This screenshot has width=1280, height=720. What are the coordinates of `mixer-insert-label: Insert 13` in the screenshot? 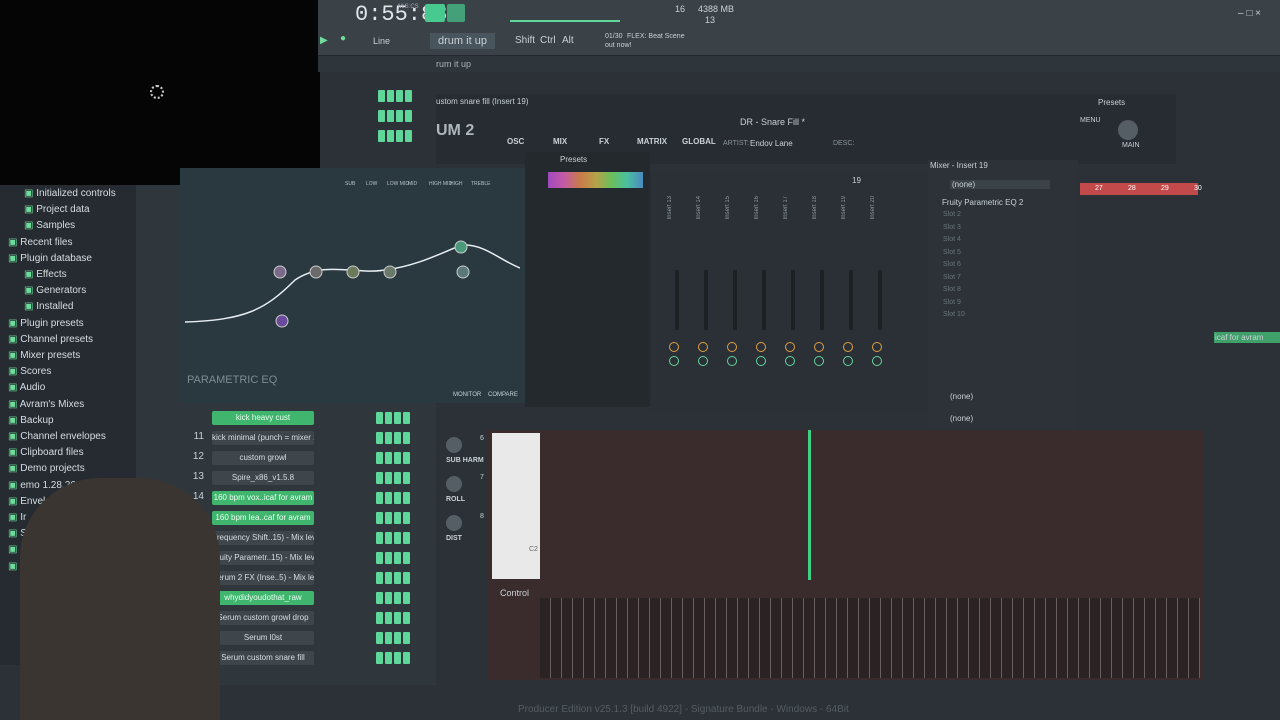 It's located at (670, 207).